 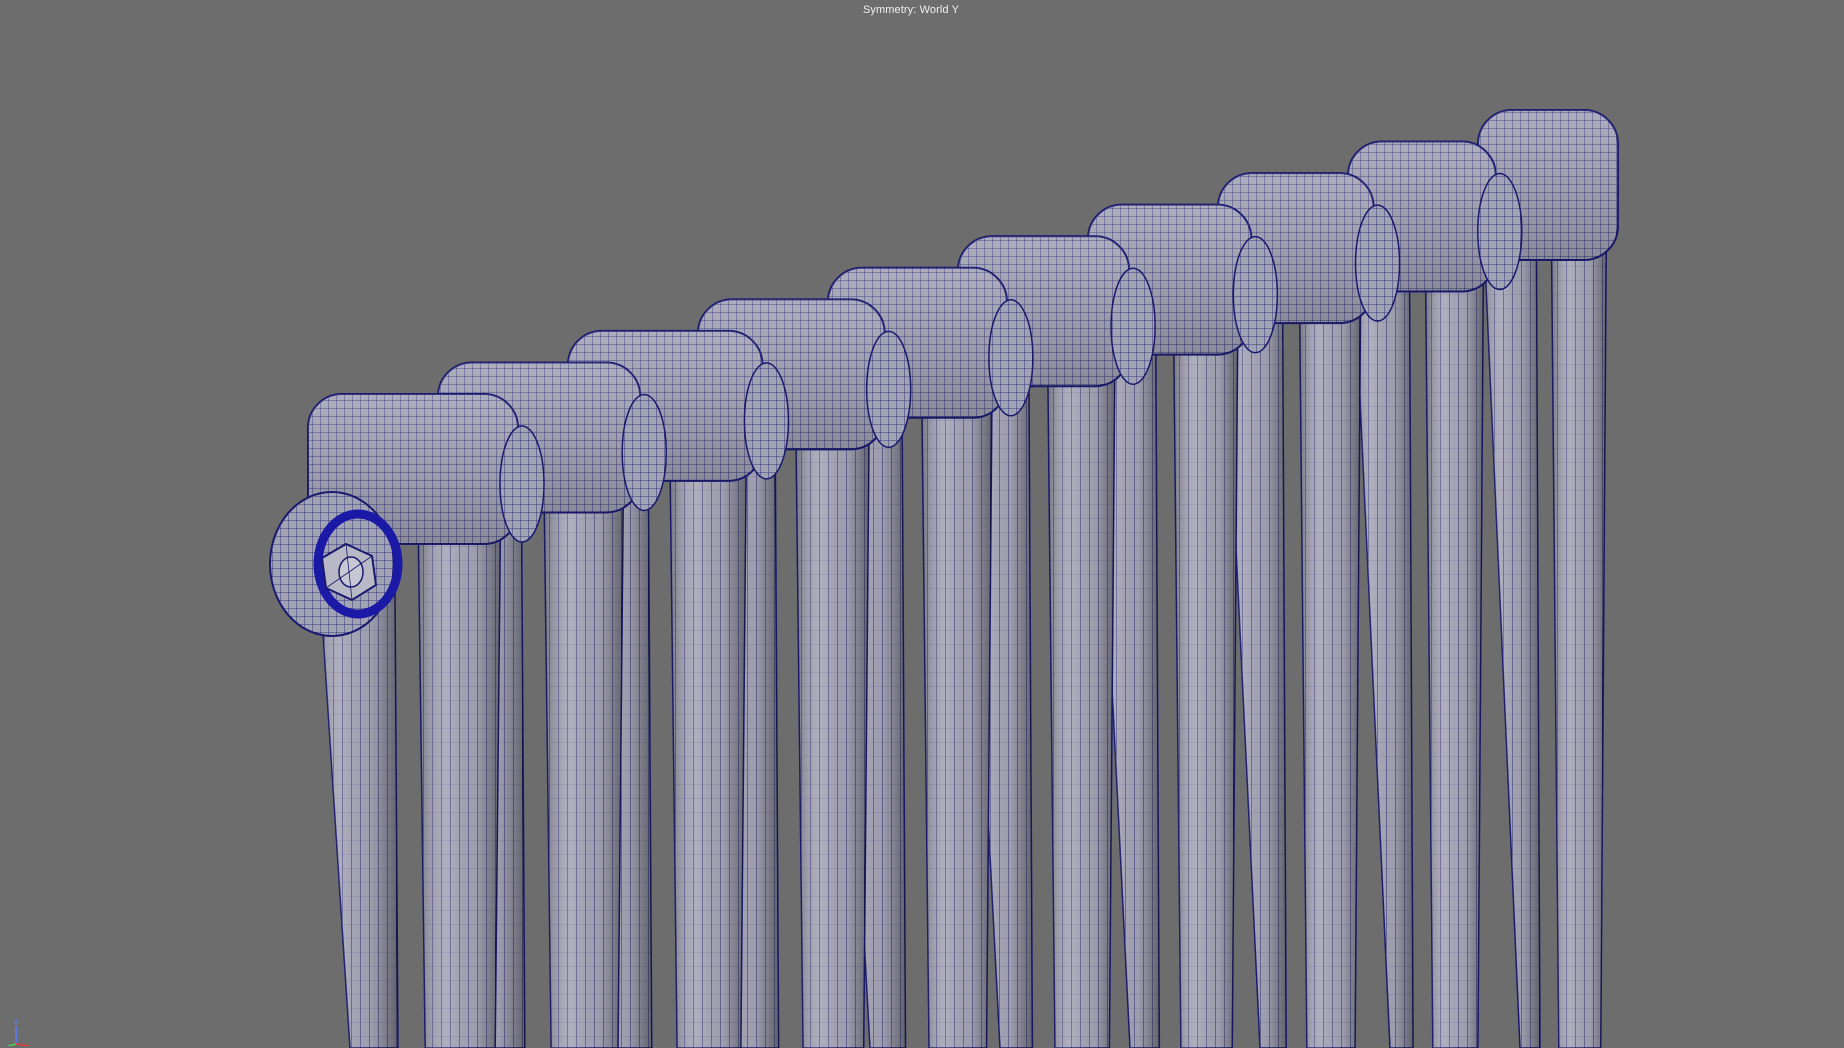 I want to click on axis-x-line, so click(x=23, y=1044).